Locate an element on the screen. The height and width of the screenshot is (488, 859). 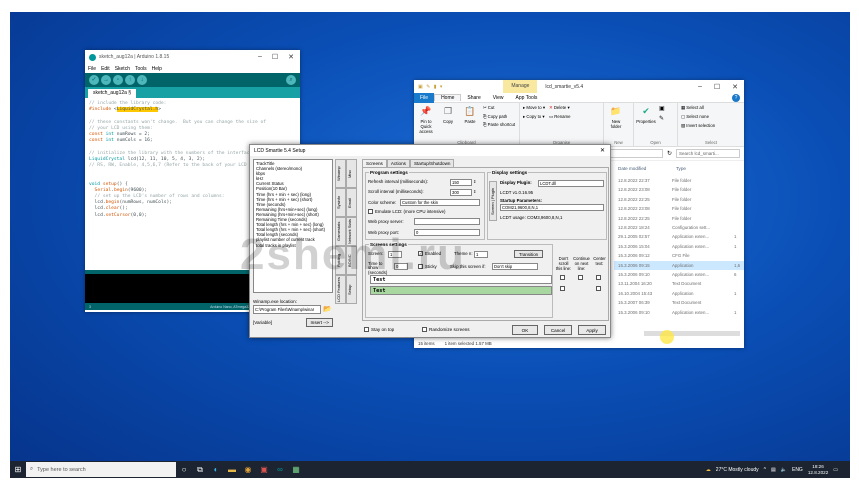
menu-file: File is located at coordinates (92, 69).